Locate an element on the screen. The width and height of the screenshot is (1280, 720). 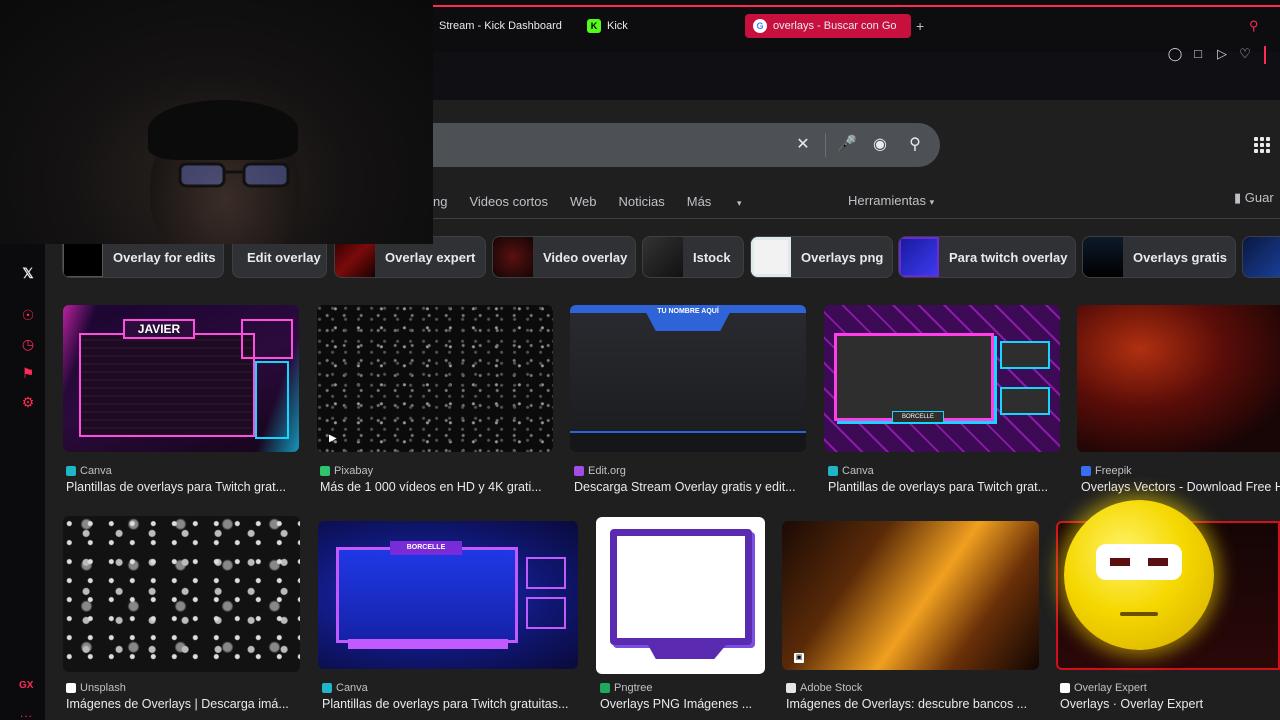
chip-overlays-png: Overlays png is located at coordinates (821, 257).